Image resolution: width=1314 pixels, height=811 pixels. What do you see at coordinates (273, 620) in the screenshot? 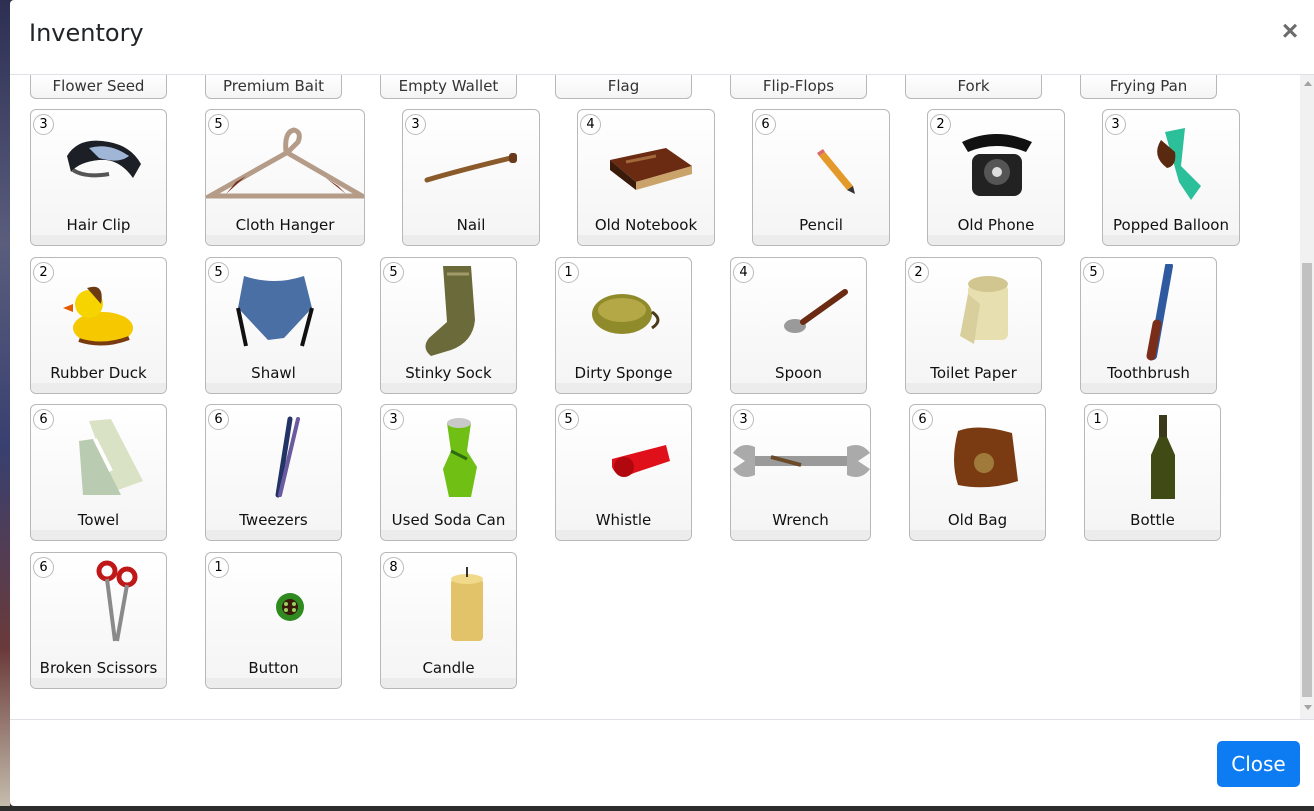
I see `inventory-item-button: 1 Button` at bounding box center [273, 620].